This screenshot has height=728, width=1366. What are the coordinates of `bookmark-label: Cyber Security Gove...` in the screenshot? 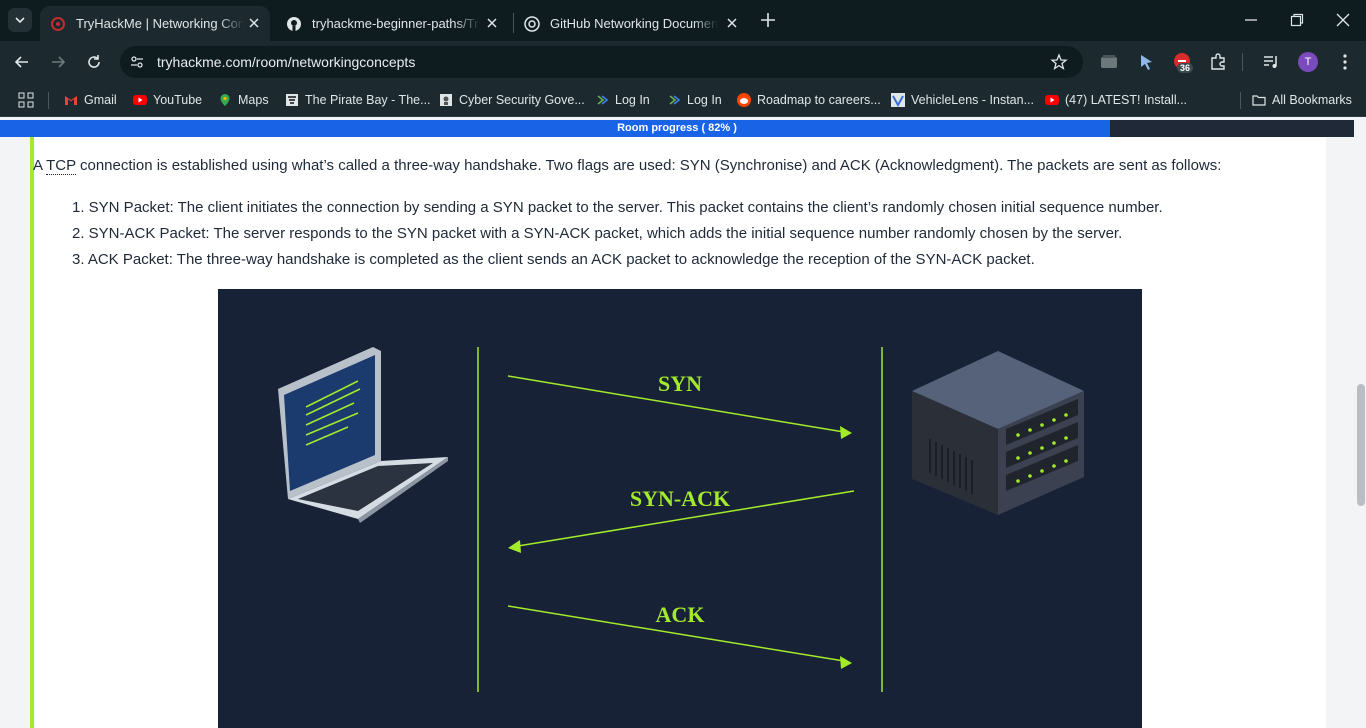 It's located at (522, 100).